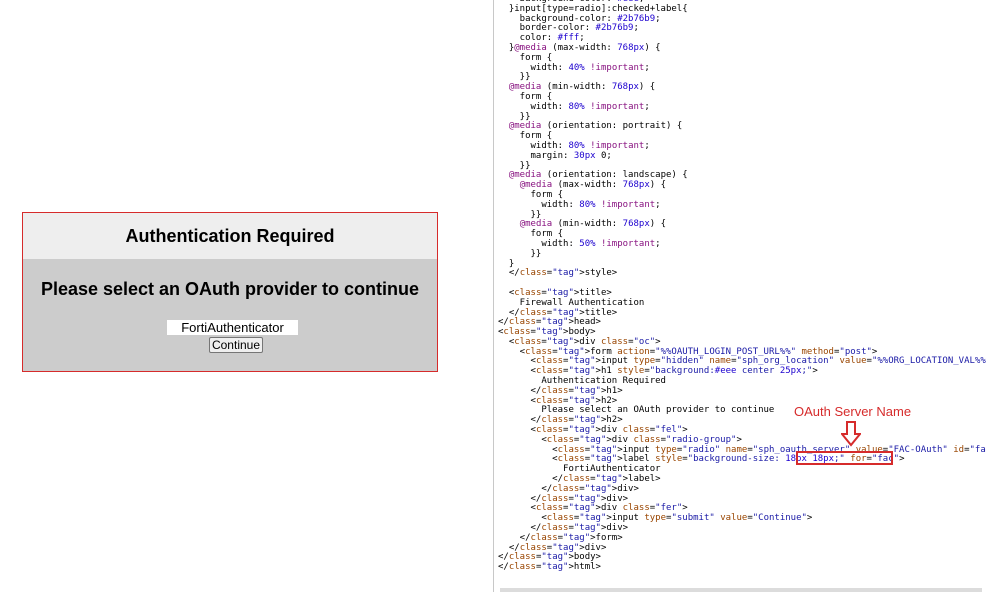  I want to click on continue-button: Continue, so click(236, 345).